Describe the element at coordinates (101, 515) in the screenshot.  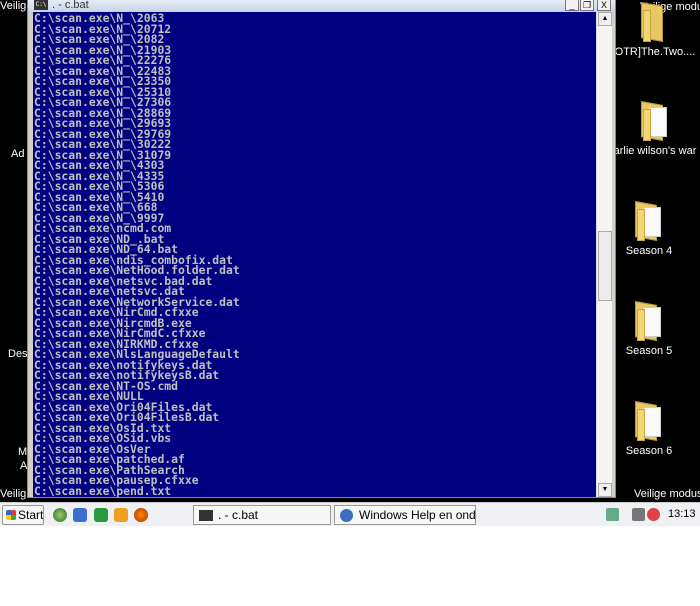
I see `quicklaunch-switch-icon` at that location.